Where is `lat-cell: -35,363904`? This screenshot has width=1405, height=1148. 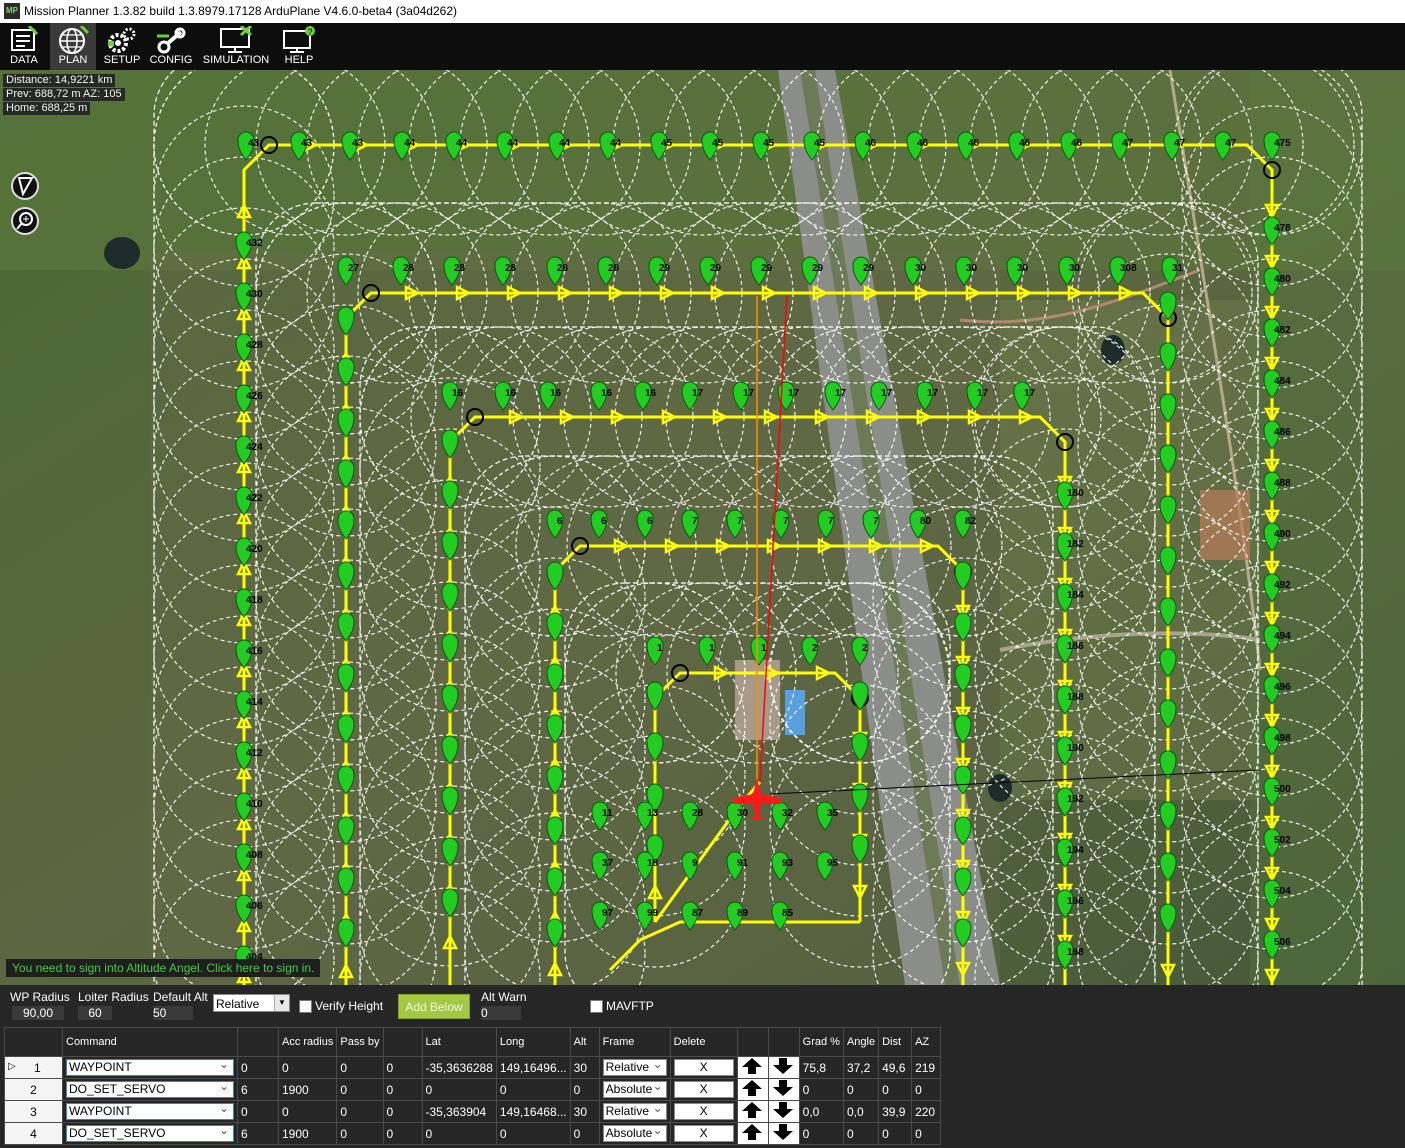 lat-cell: -35,363904 is located at coordinates (459, 1111).